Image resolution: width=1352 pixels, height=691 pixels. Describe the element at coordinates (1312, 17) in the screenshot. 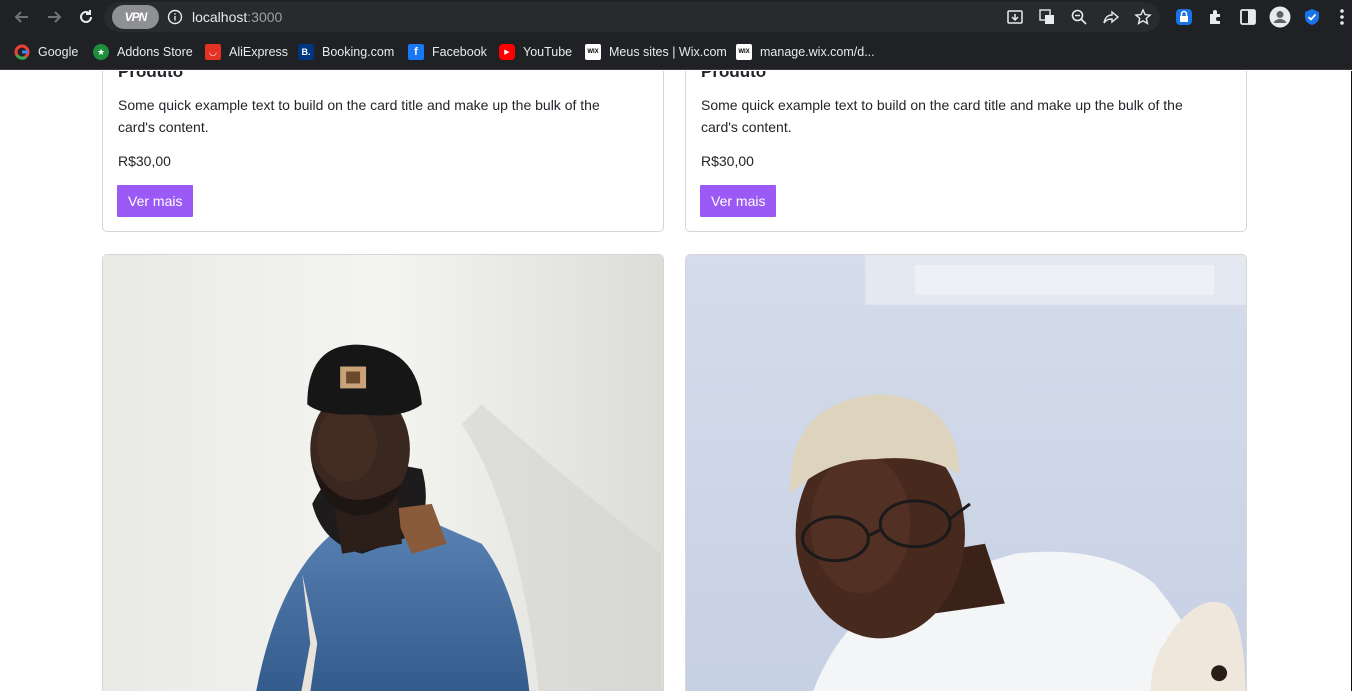

I see `shield-check-icon` at that location.